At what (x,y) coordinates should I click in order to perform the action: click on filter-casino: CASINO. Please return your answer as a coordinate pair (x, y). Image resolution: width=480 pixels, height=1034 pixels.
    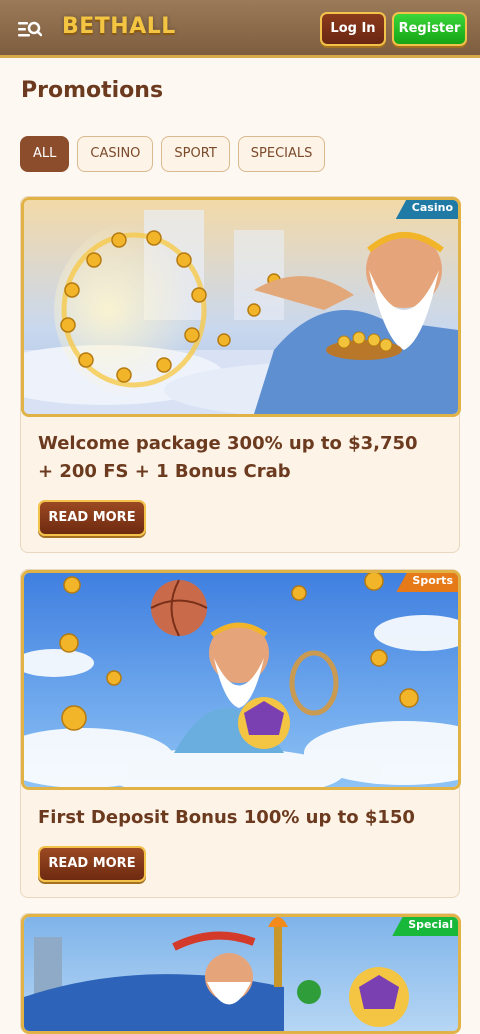
    Looking at the image, I should click on (115, 154).